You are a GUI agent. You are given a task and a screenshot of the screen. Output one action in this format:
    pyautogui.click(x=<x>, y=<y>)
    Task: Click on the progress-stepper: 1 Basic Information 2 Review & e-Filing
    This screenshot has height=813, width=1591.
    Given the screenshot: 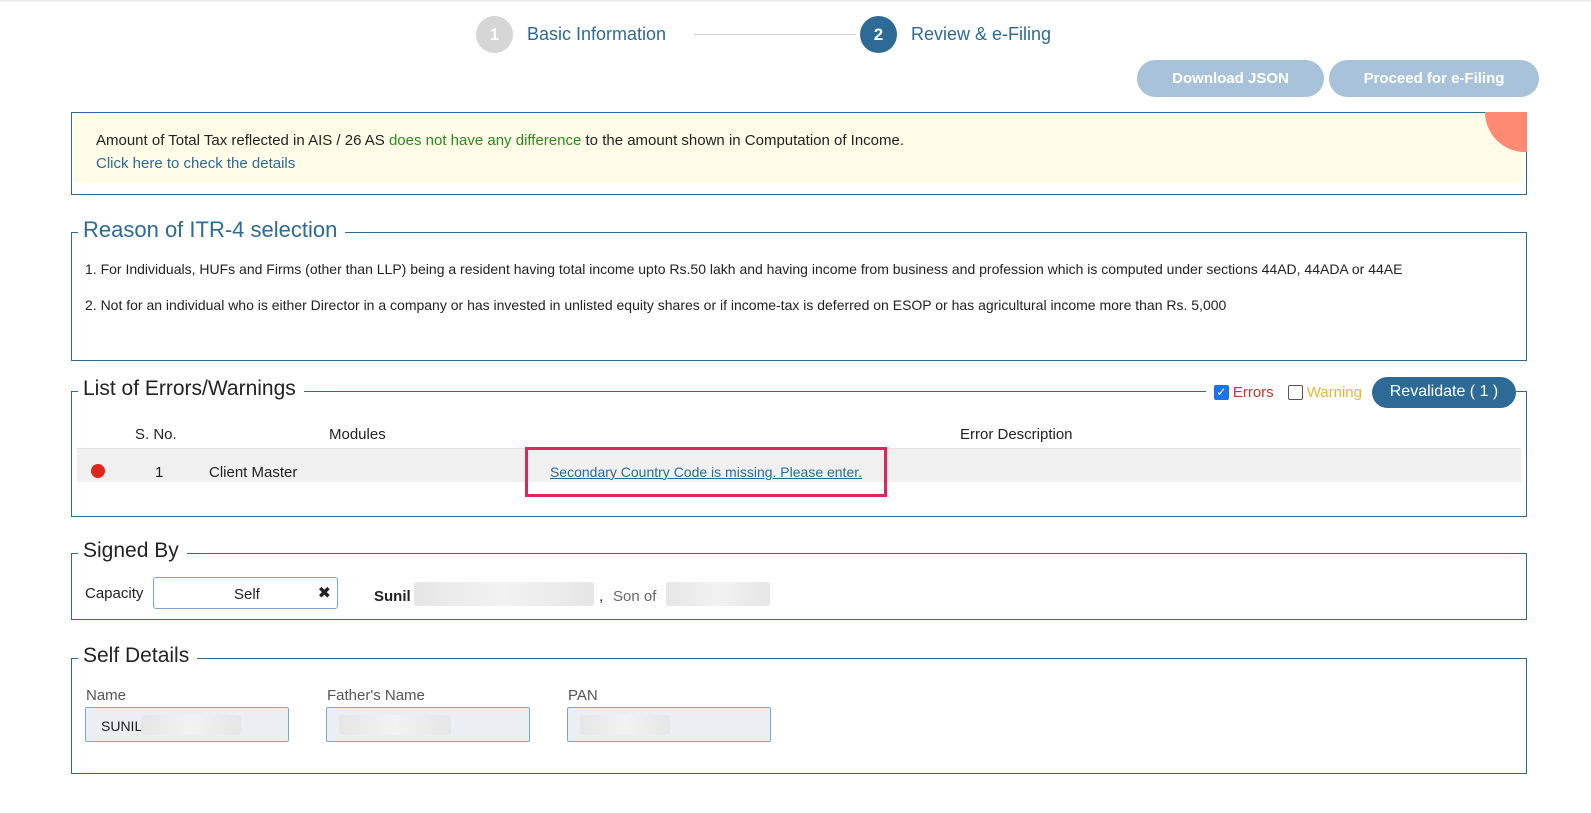 What is the action you would take?
    pyautogui.click(x=776, y=34)
    